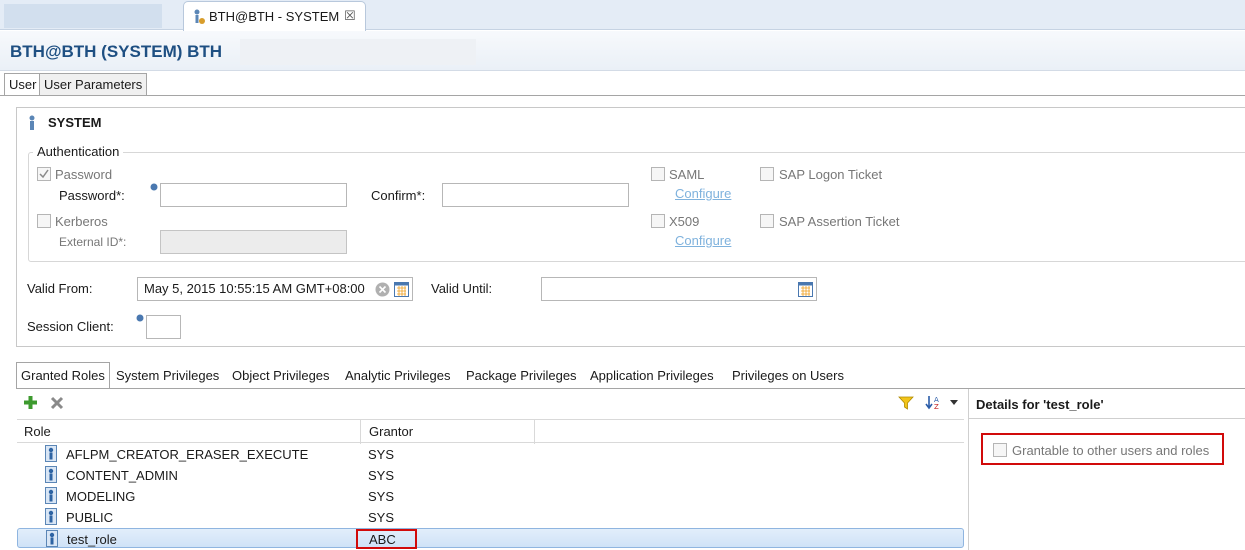 This screenshot has height=550, width=1245. What do you see at coordinates (254, 288) in the screenshot?
I see `valid-from-value: May 5, 2015 10:55:15 AM GMT+08:00` at bounding box center [254, 288].